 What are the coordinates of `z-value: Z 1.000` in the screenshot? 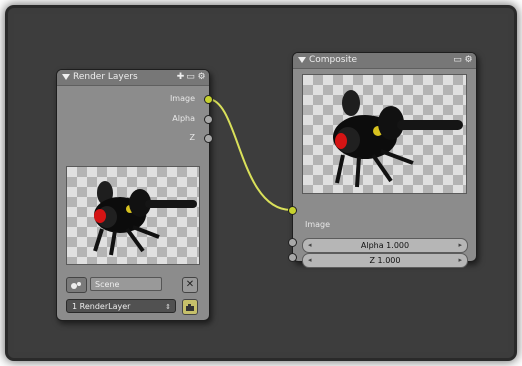 It's located at (385, 260).